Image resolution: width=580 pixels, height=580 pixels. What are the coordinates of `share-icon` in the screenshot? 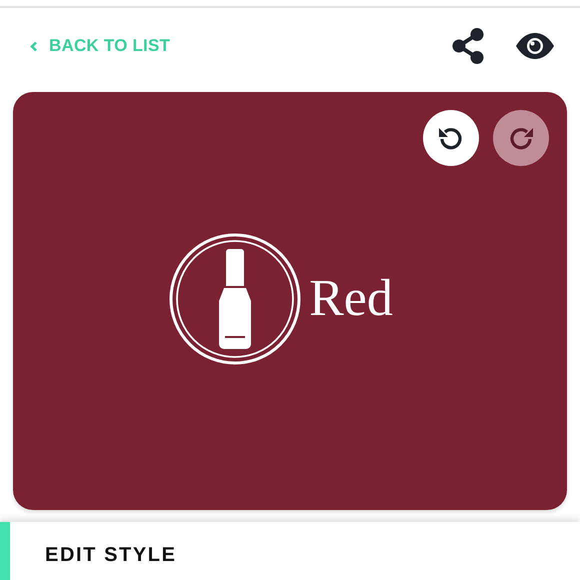 It's located at (468, 46).